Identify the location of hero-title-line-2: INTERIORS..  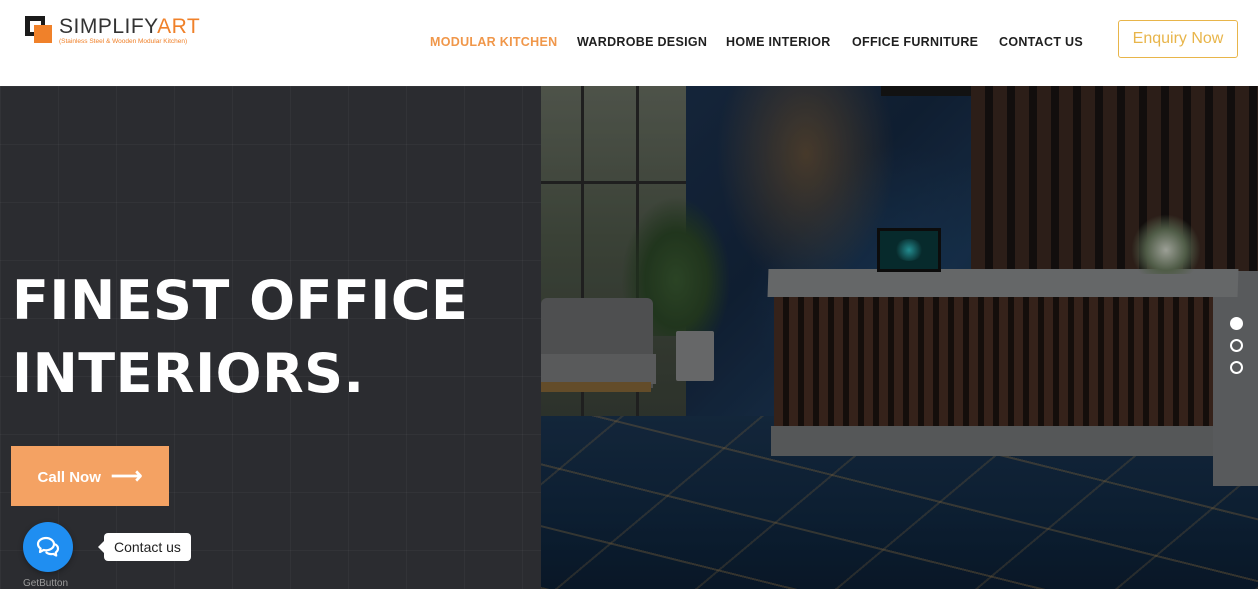
(188, 373).